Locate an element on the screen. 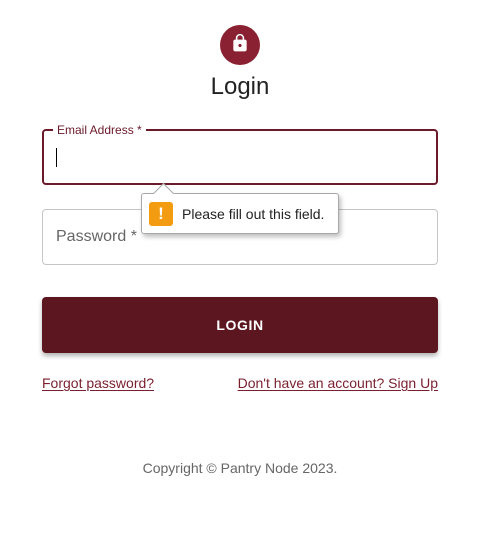 The image size is (498, 539). avatar is located at coordinates (240, 45).